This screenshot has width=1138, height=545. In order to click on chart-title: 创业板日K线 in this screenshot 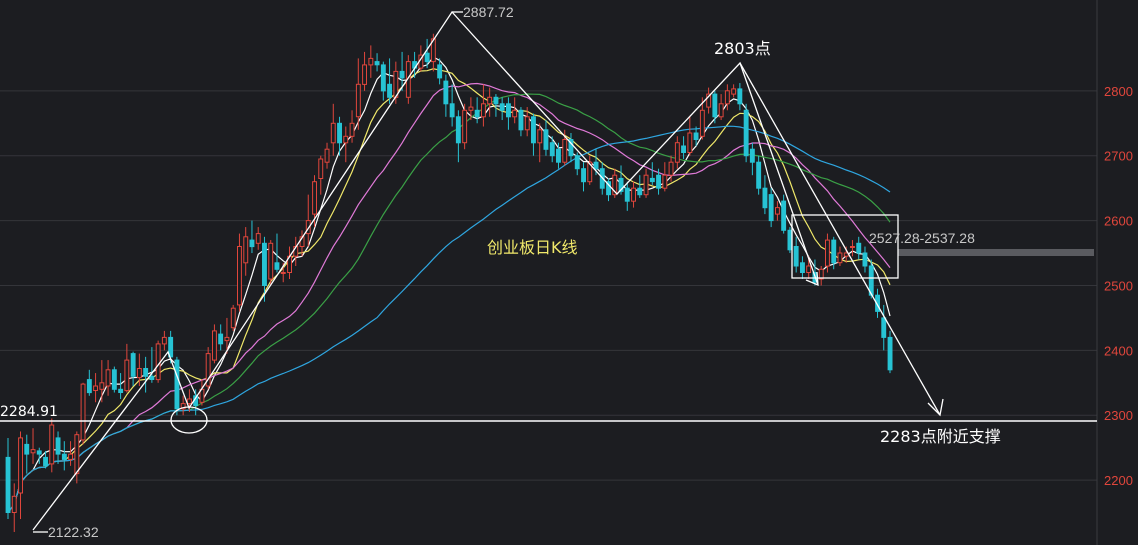, I will do `click(532, 247)`.